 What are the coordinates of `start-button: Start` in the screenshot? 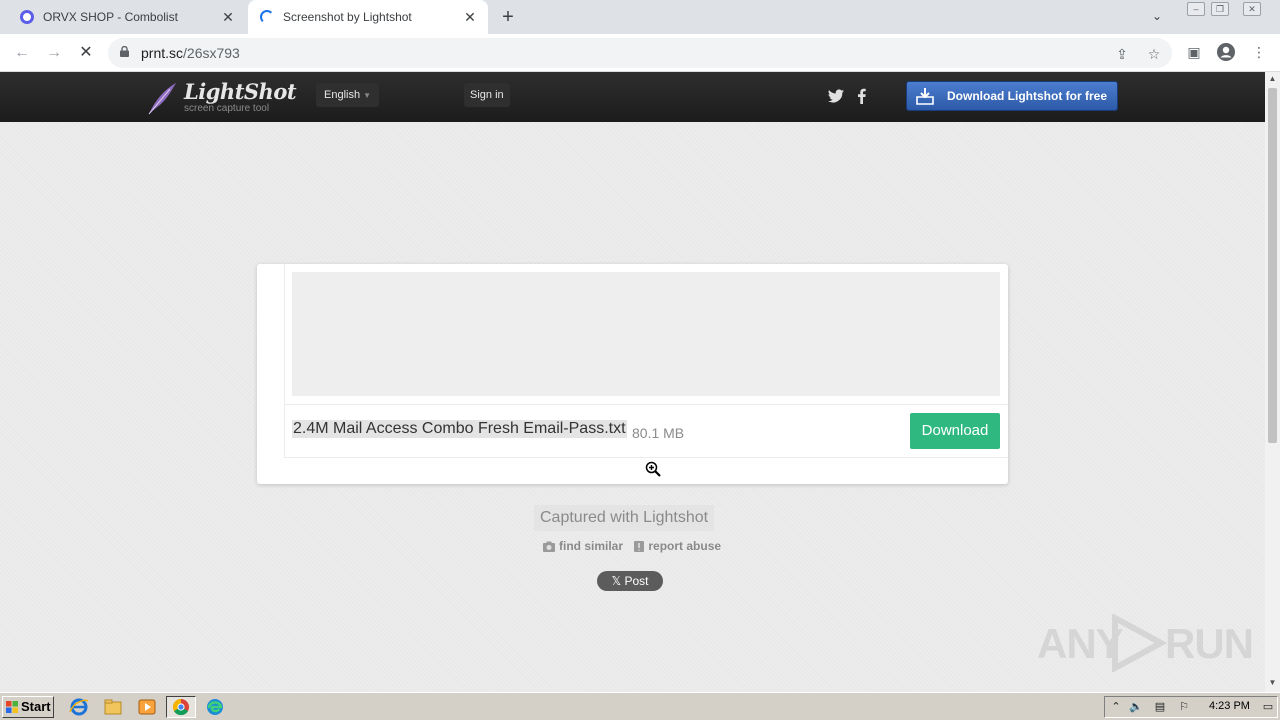 It's located at (28, 707).